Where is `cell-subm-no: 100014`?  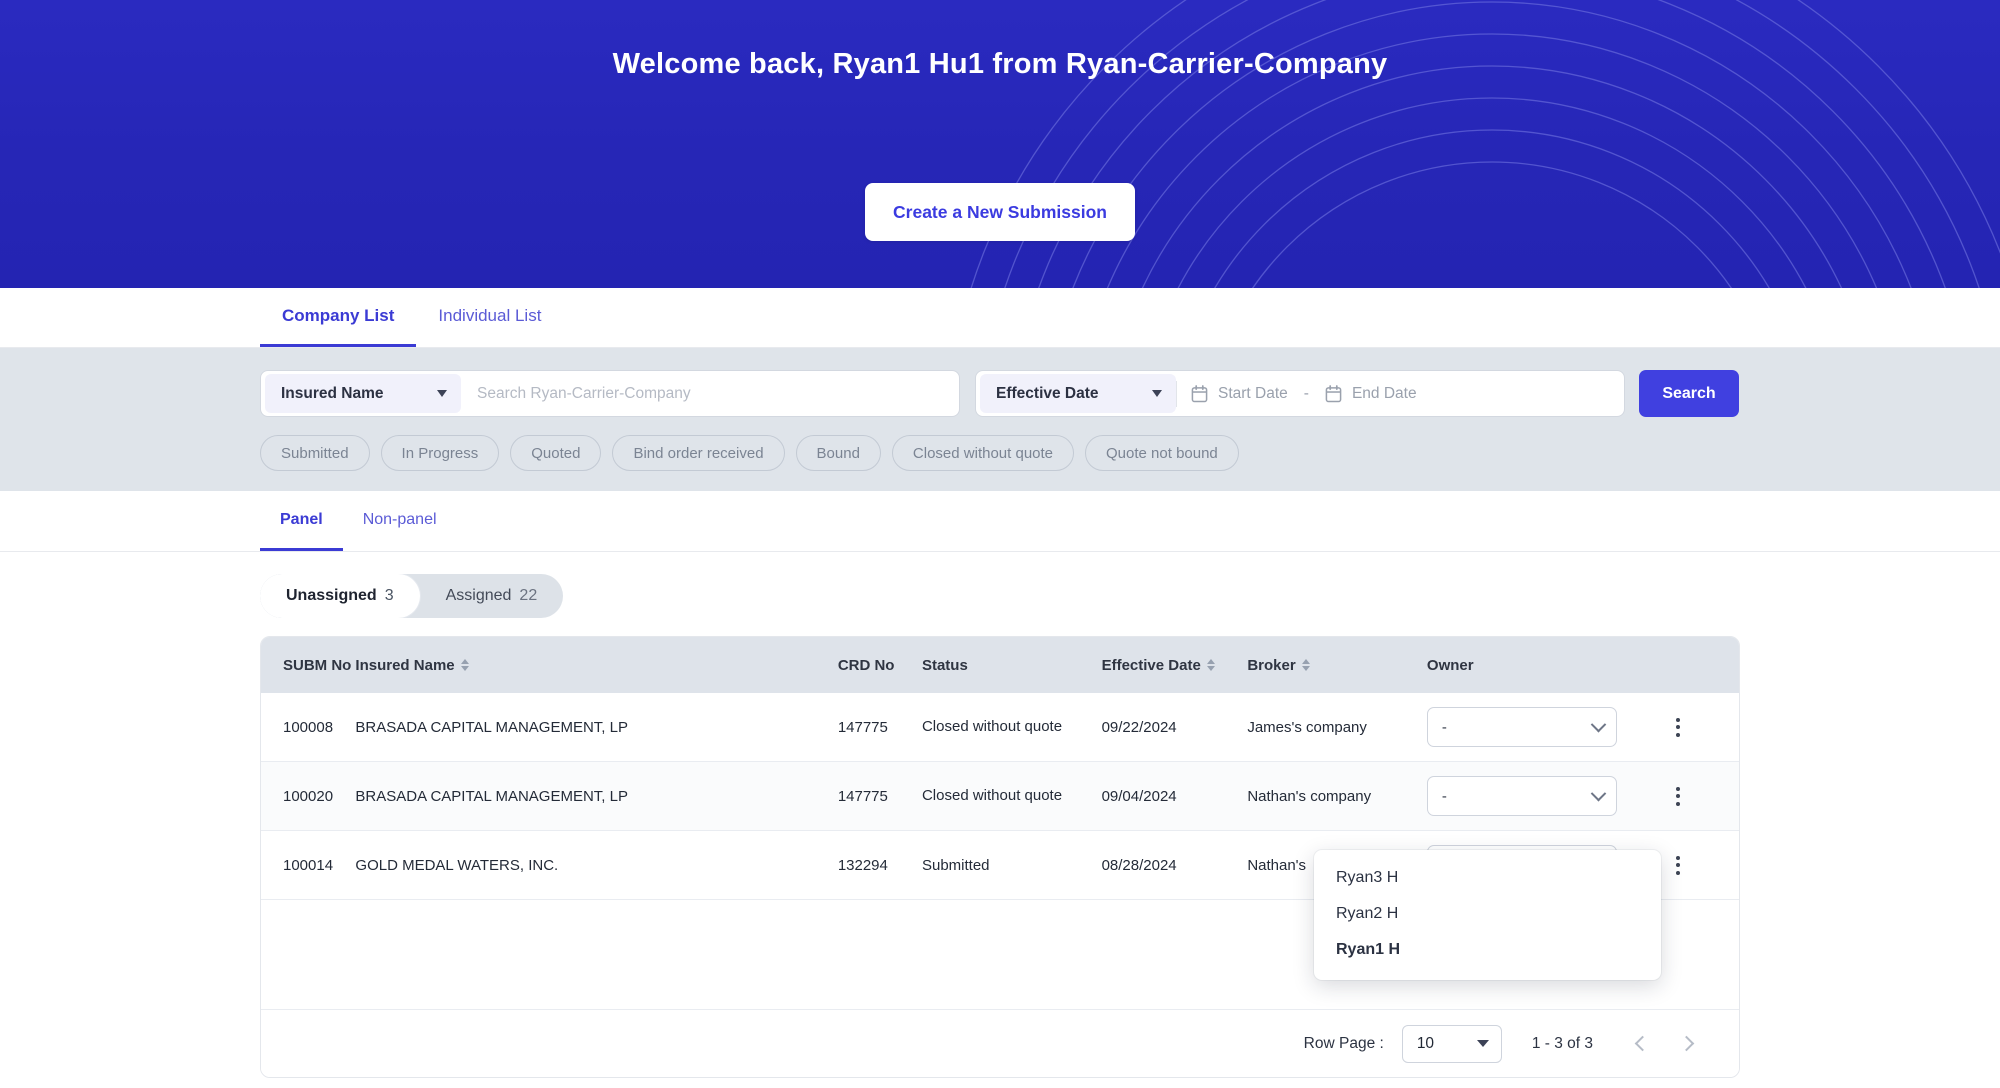 cell-subm-no: 100014 is located at coordinates (308, 865).